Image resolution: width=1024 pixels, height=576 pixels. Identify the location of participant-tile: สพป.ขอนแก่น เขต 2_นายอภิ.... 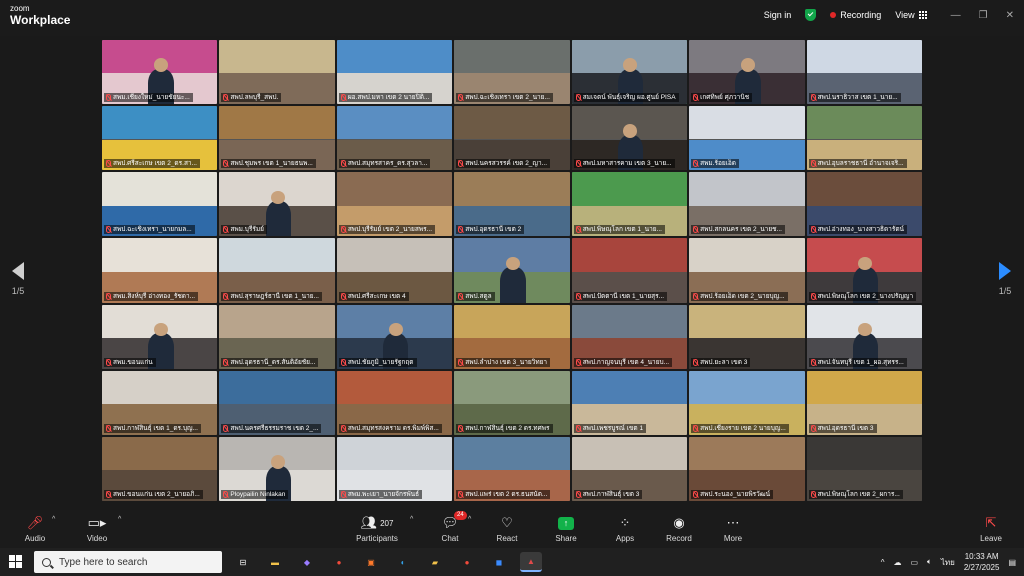
(160, 468).